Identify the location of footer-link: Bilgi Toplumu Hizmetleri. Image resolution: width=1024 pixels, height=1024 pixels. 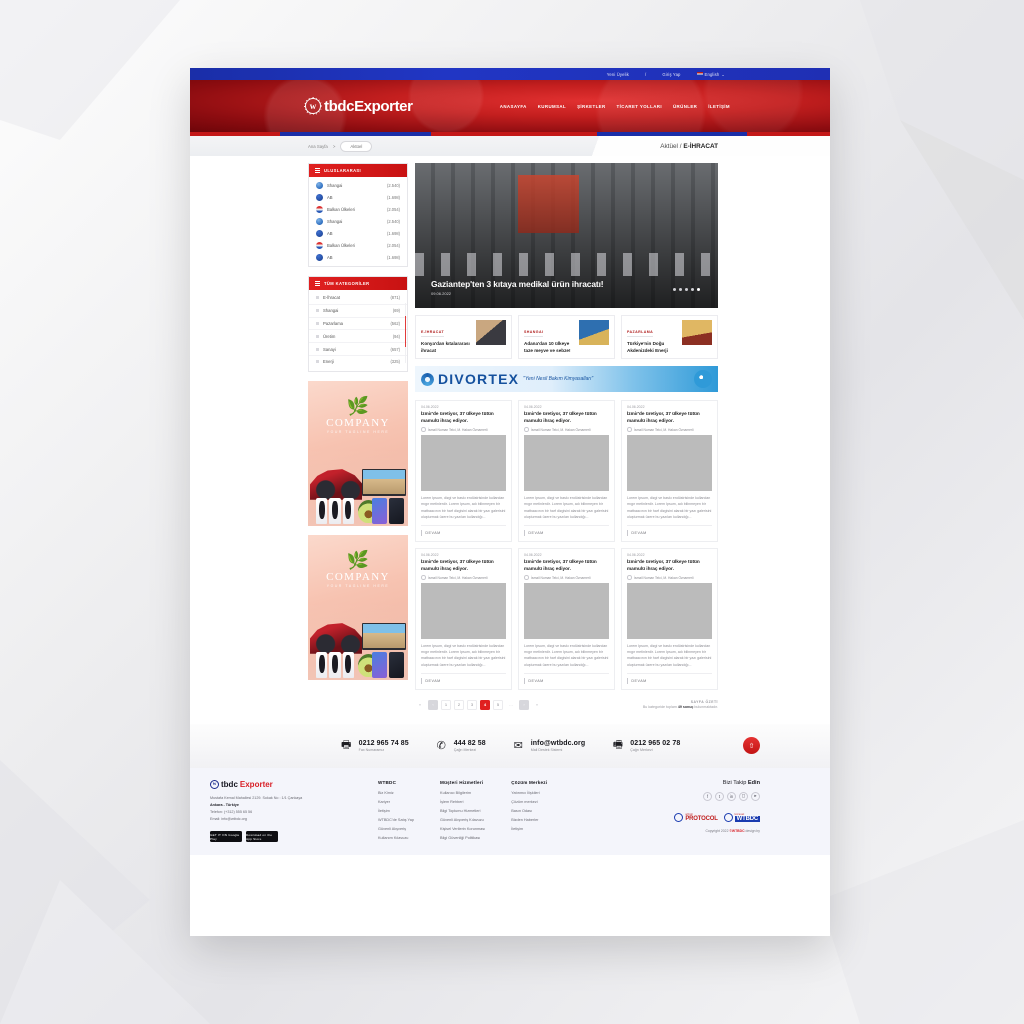
(462, 811).